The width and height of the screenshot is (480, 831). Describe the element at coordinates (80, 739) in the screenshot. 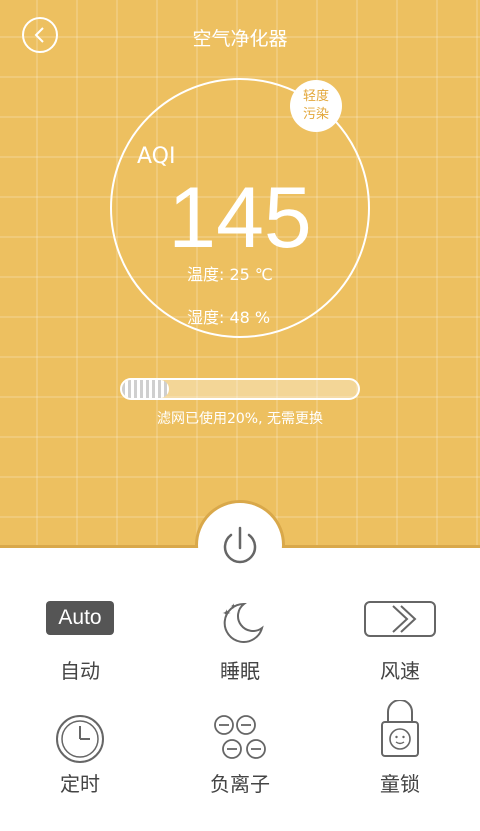

I see `clock-icon` at that location.